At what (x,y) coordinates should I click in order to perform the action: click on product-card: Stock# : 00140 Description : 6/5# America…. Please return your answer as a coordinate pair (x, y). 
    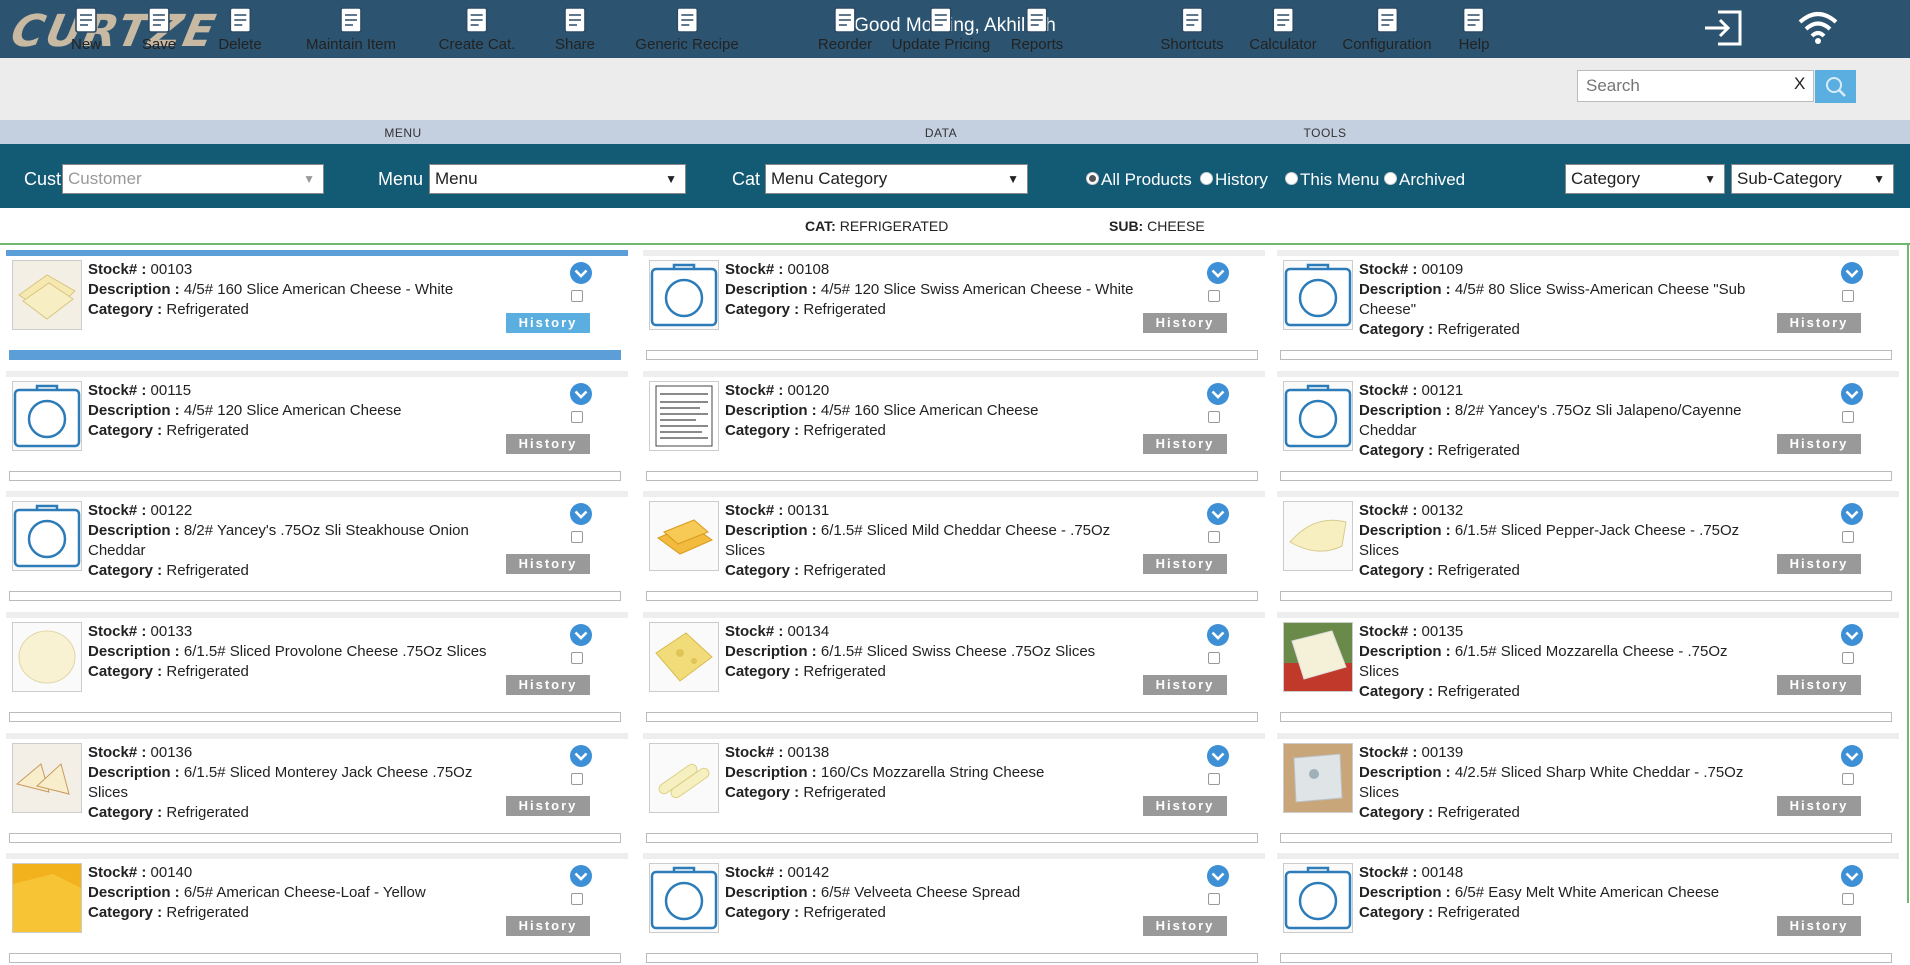
    Looking at the image, I should click on (317, 909).